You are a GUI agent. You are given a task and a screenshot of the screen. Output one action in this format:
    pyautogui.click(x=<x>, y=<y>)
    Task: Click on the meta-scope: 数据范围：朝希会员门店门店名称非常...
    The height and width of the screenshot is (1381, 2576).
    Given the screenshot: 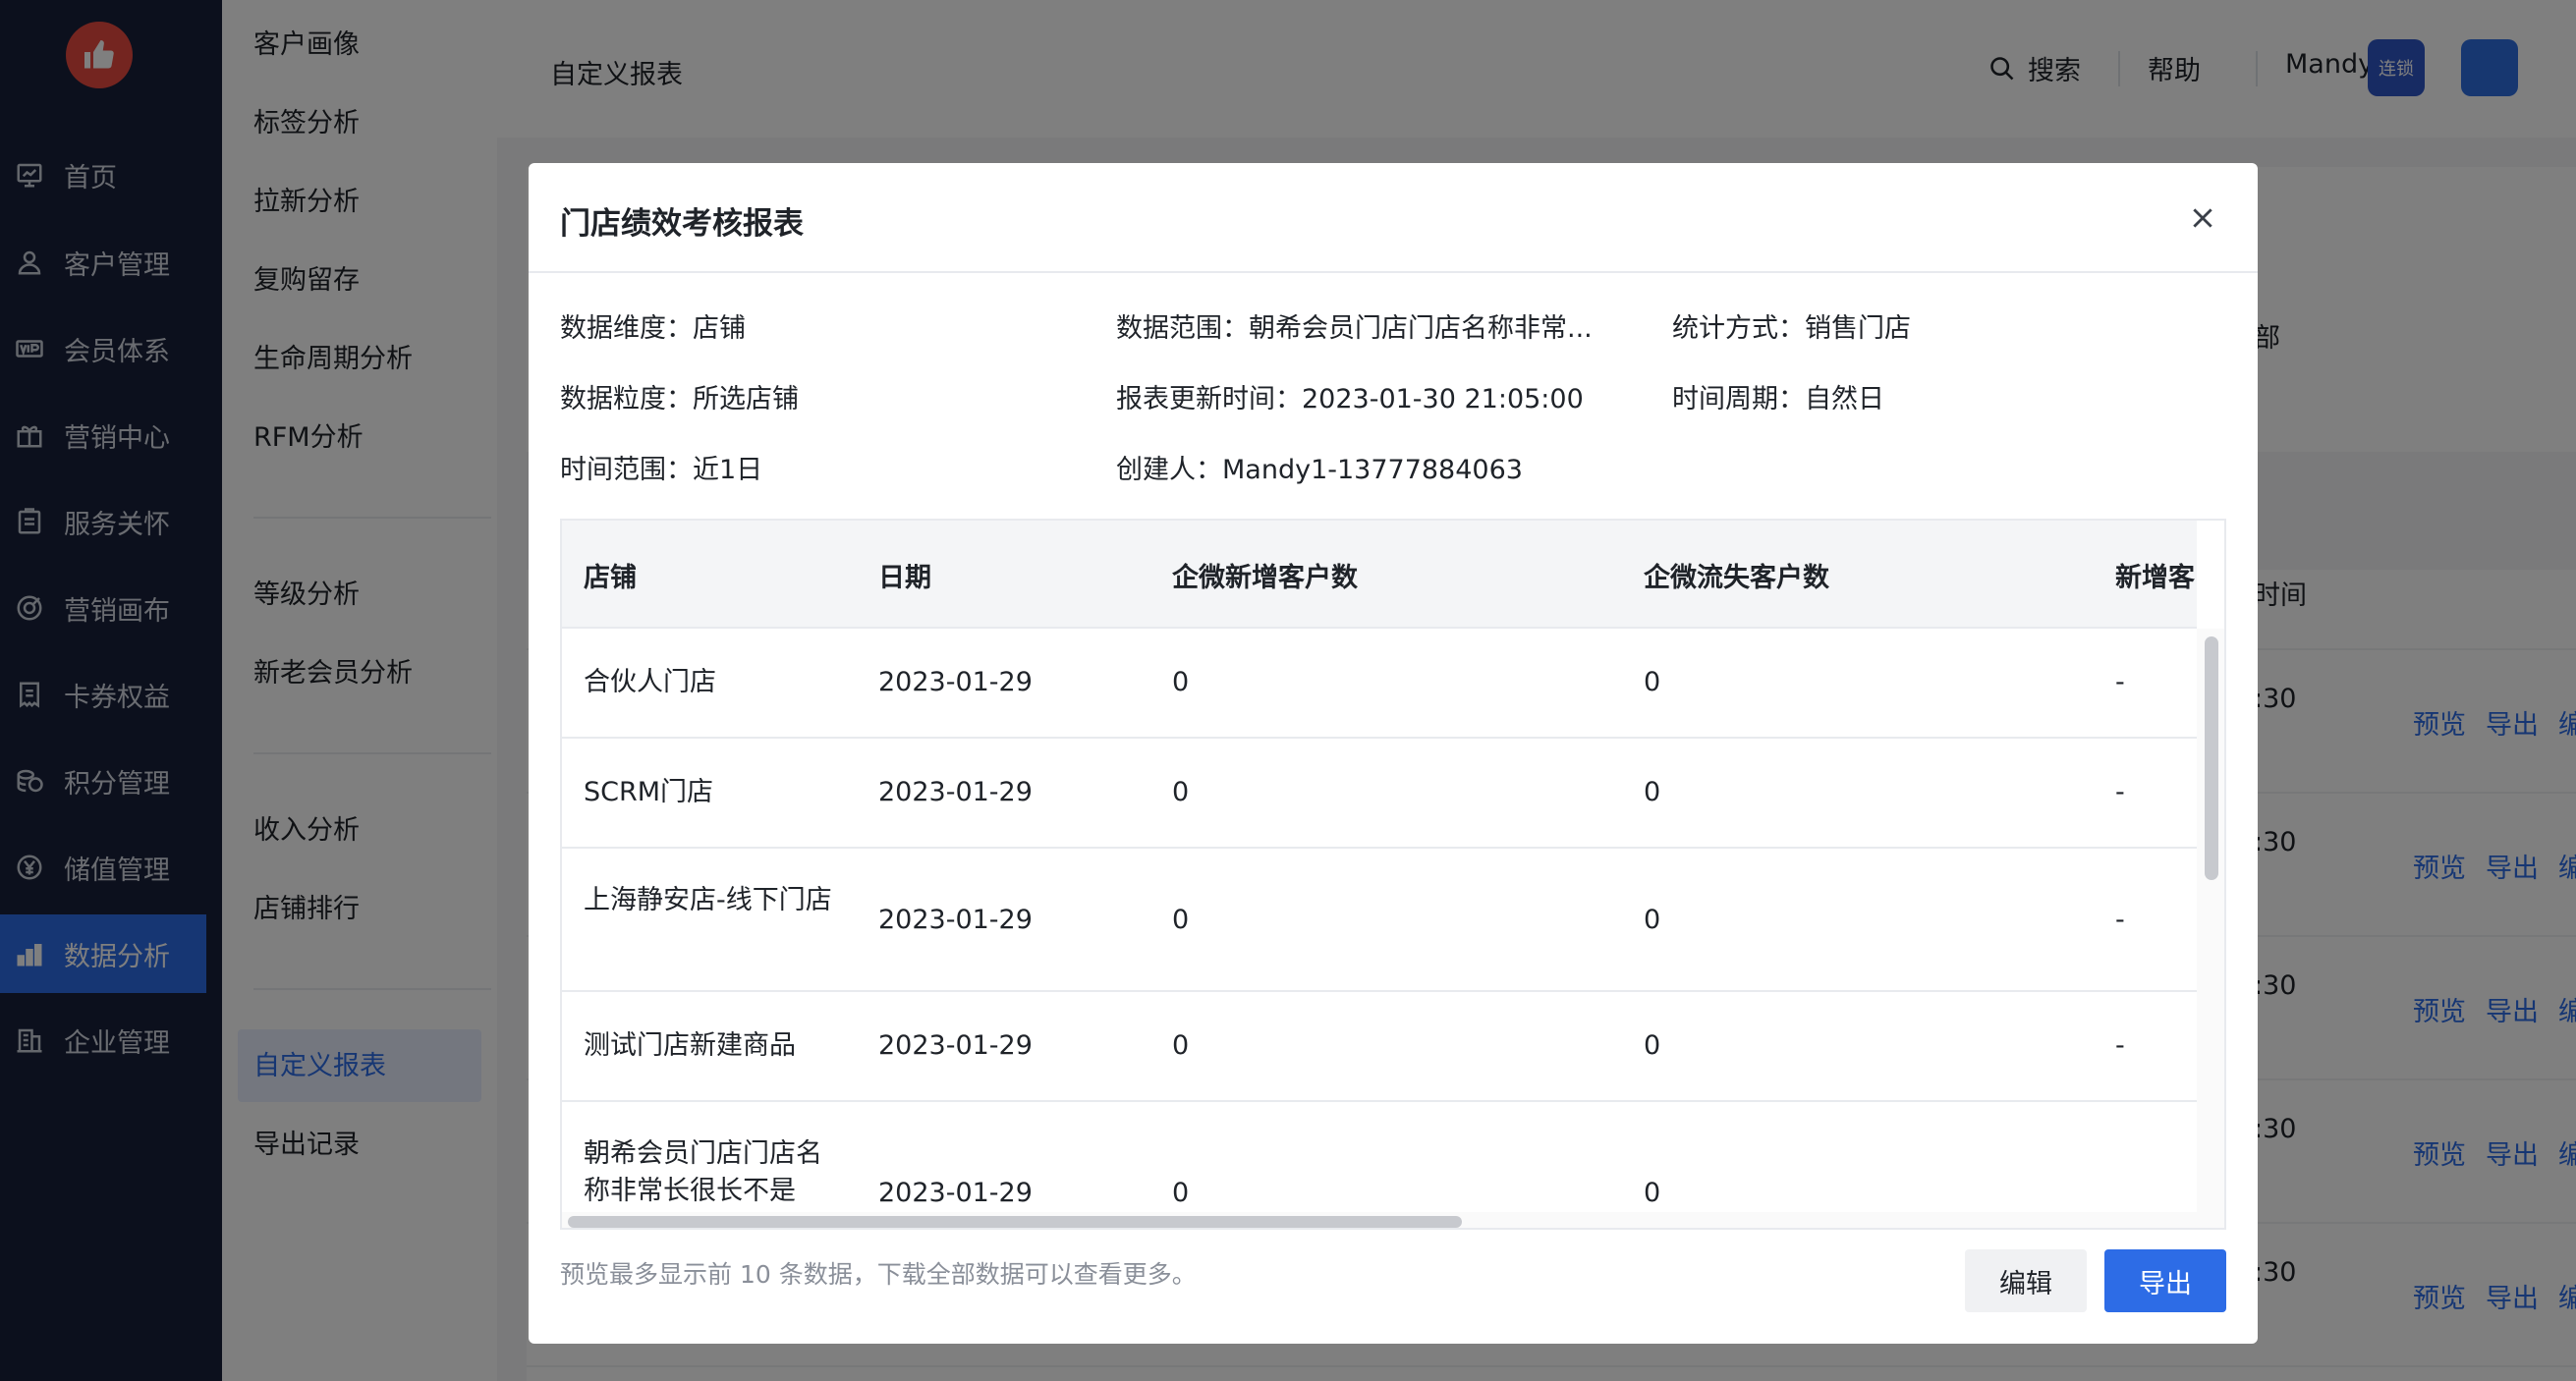 What is the action you would take?
    pyautogui.click(x=1354, y=328)
    